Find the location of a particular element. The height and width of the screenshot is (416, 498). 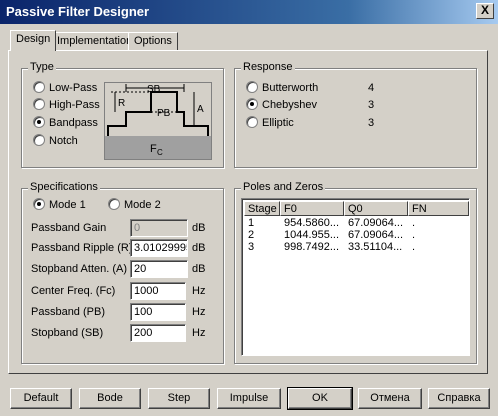

passband-gain-label: Passband Gain is located at coordinates (69, 228).